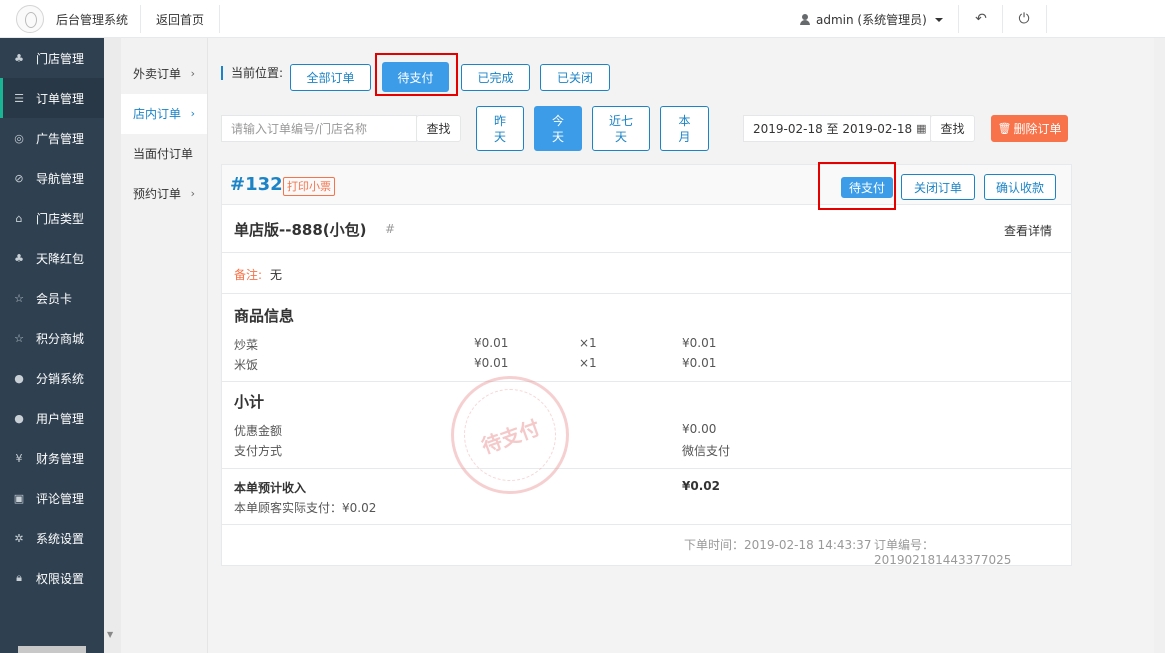  I want to click on subnav-item-facepay: 当面付订单, so click(164, 154).